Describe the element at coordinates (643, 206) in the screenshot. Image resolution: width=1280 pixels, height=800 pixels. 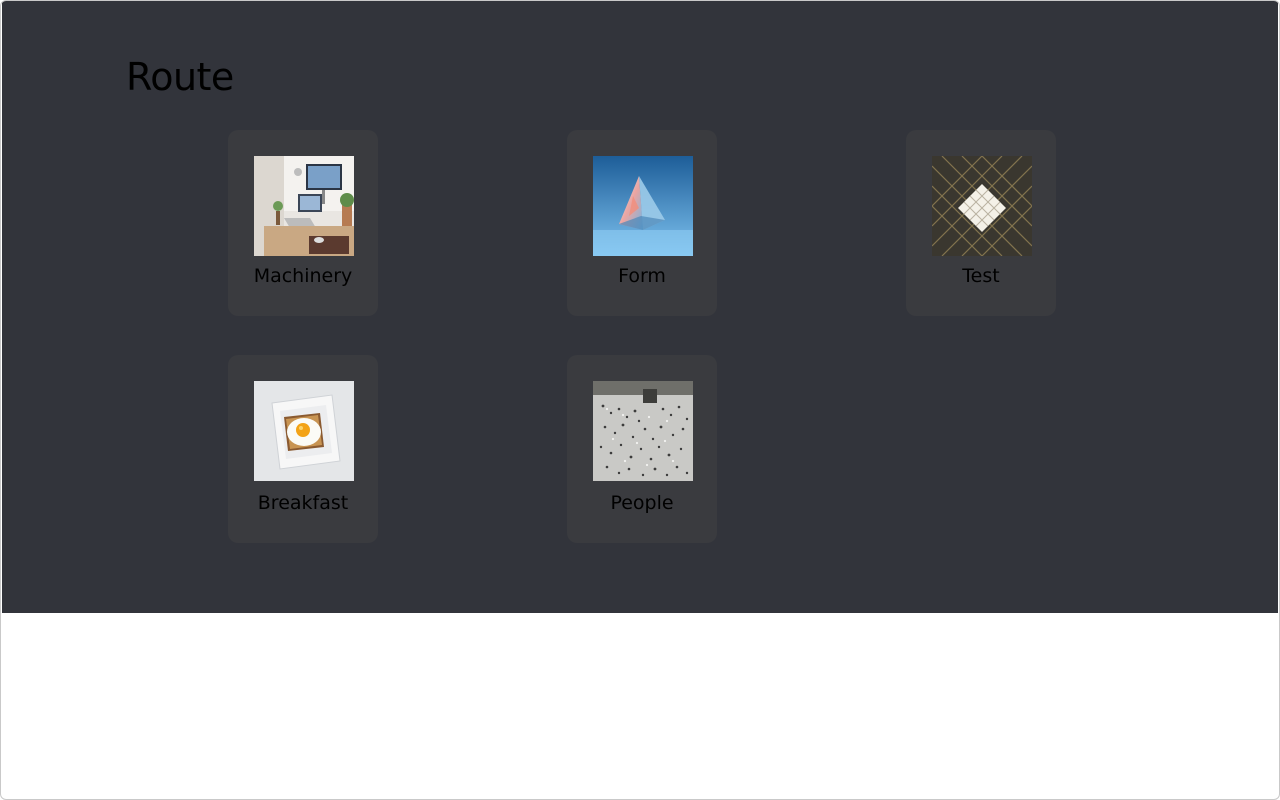
I see `glass-prism-photo` at that location.